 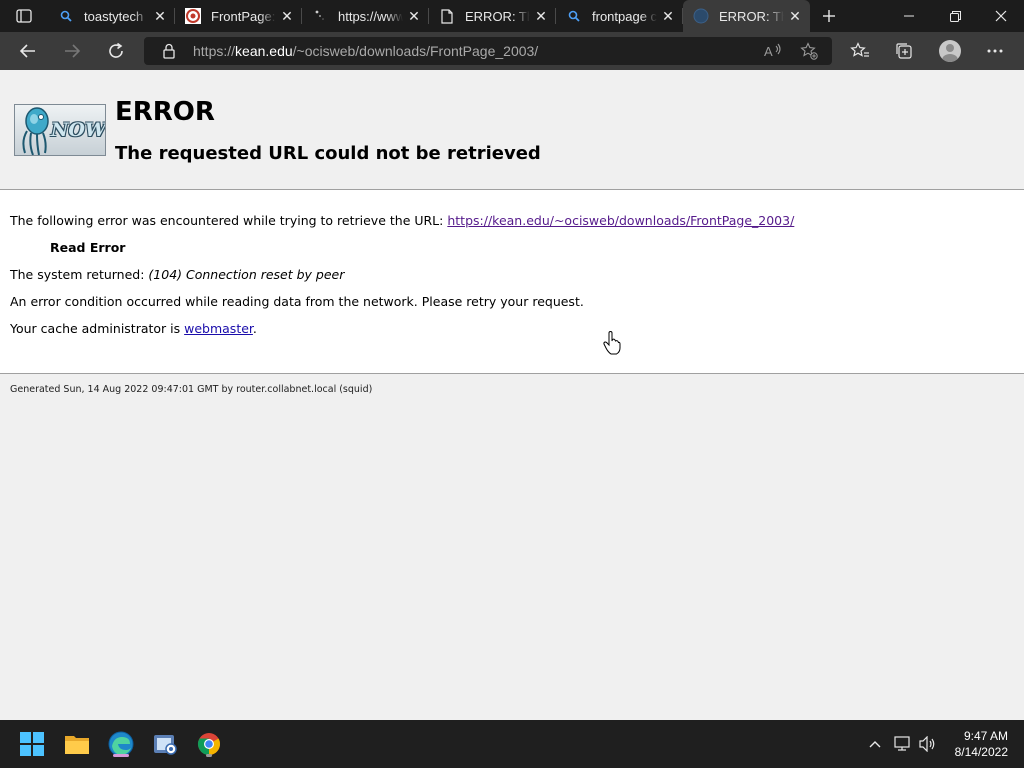 What do you see at coordinates (214, 51) in the screenshot?
I see `url-scheme: https://` at bounding box center [214, 51].